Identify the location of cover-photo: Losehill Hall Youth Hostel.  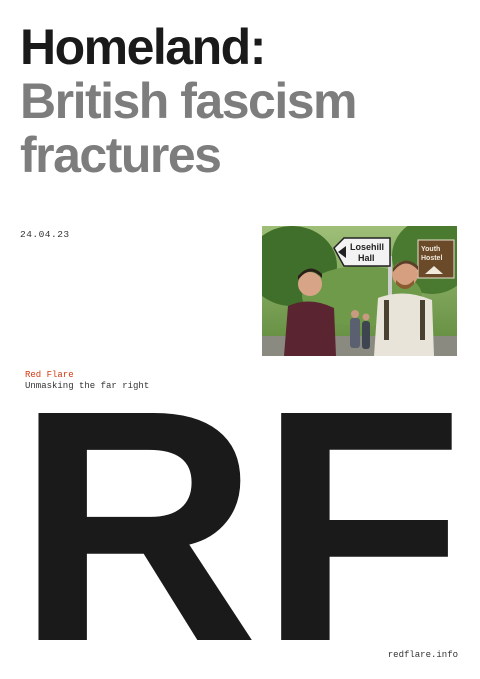
(359, 291).